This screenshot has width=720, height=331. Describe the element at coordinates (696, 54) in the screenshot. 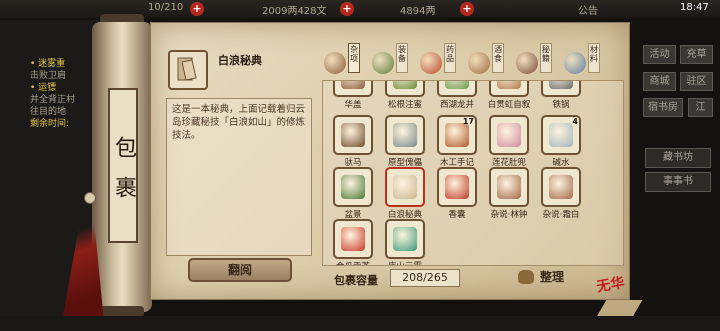

I see `recharge-button: 充草` at that location.